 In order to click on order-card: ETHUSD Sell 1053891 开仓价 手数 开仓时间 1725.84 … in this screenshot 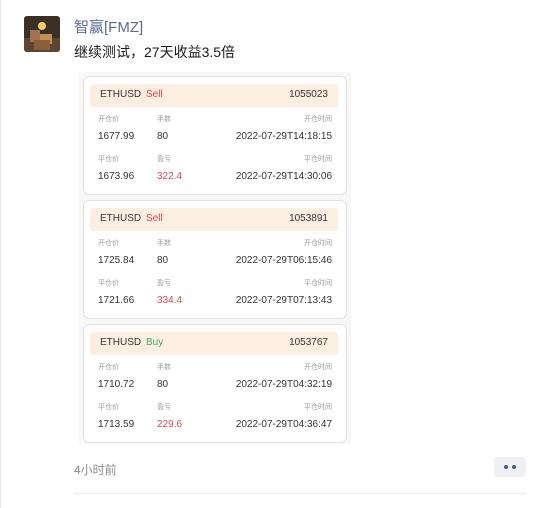, I will do `click(215, 259)`.